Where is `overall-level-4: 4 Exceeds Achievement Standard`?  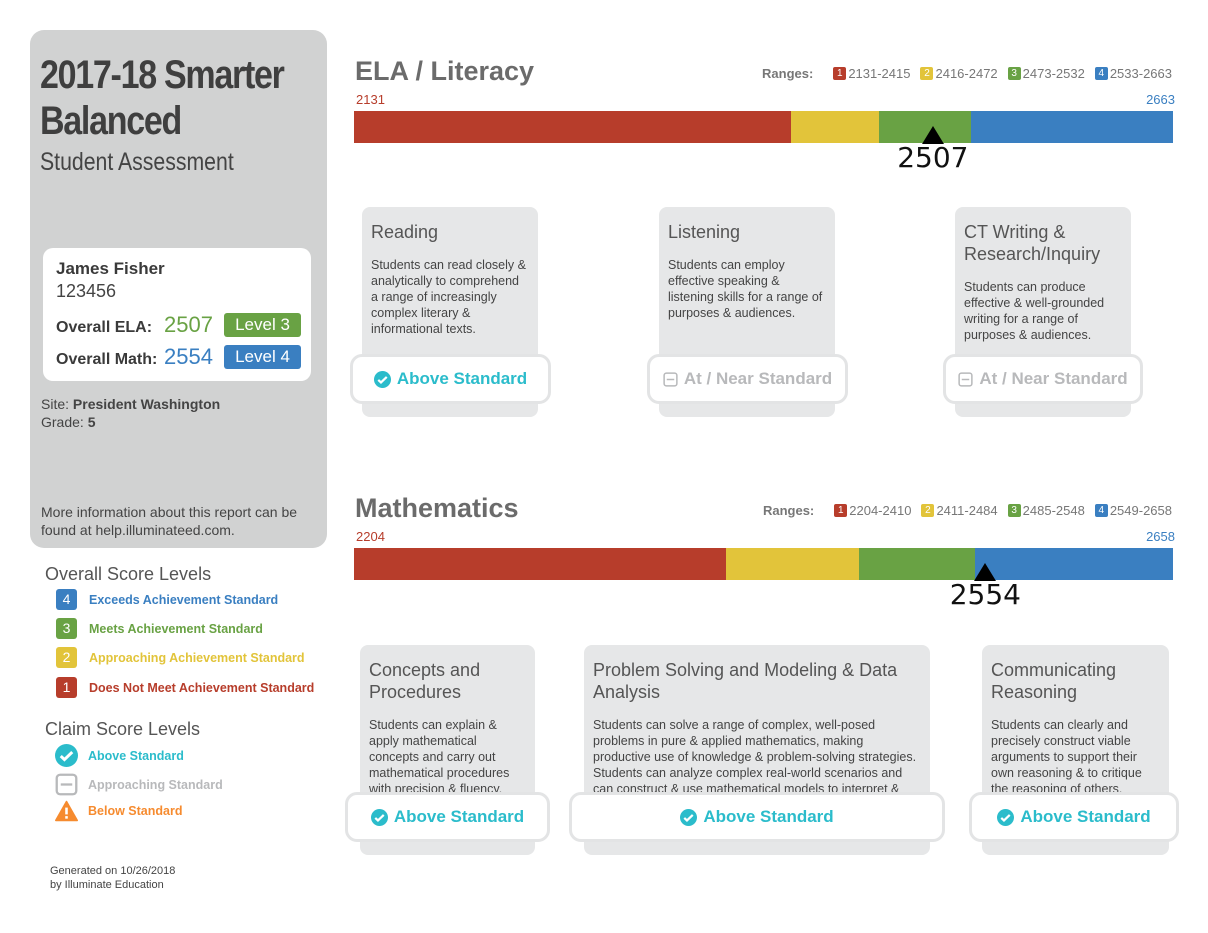 overall-level-4: 4 Exceeds Achievement Standard is located at coordinates (167, 599).